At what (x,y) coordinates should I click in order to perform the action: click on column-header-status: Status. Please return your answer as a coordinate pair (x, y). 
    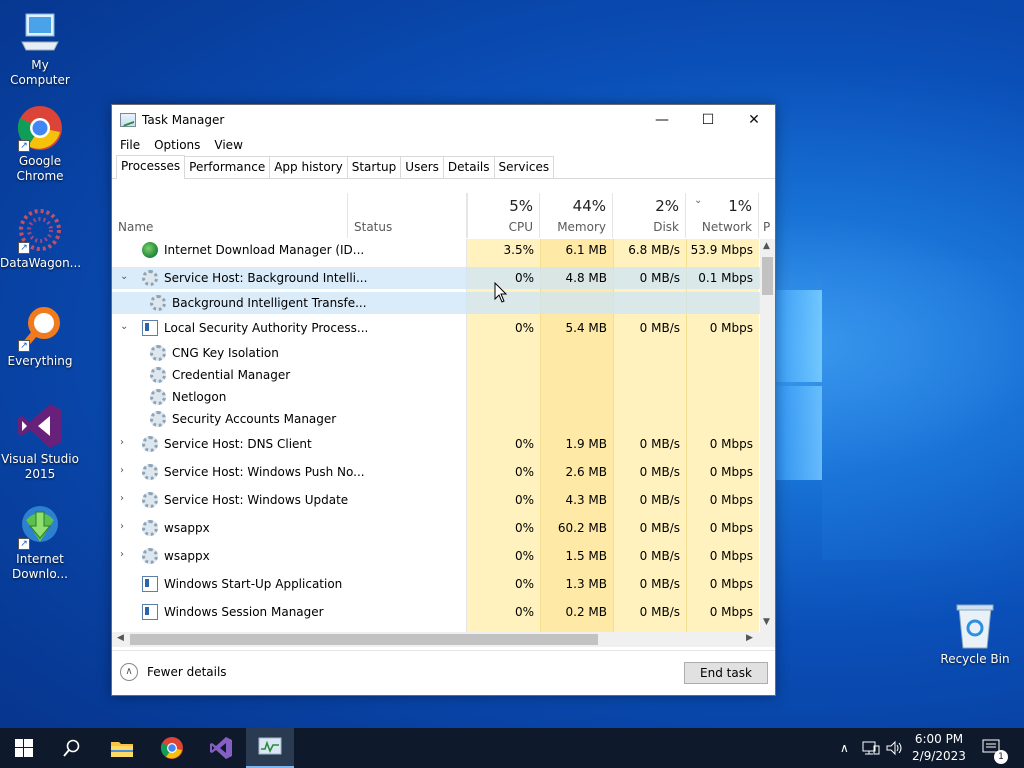
    Looking at the image, I should click on (407, 215).